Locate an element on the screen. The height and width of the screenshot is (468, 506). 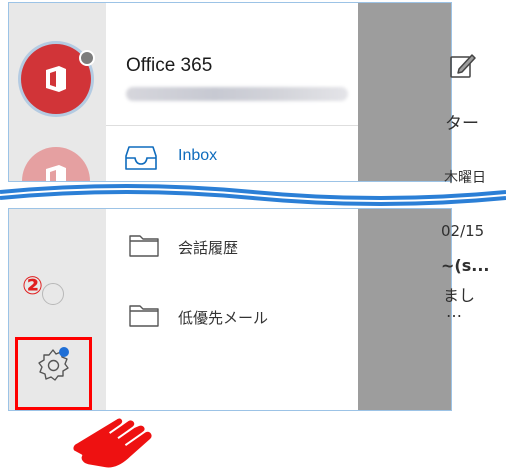
step-number-annotation: ② is located at coordinates (33, 285).